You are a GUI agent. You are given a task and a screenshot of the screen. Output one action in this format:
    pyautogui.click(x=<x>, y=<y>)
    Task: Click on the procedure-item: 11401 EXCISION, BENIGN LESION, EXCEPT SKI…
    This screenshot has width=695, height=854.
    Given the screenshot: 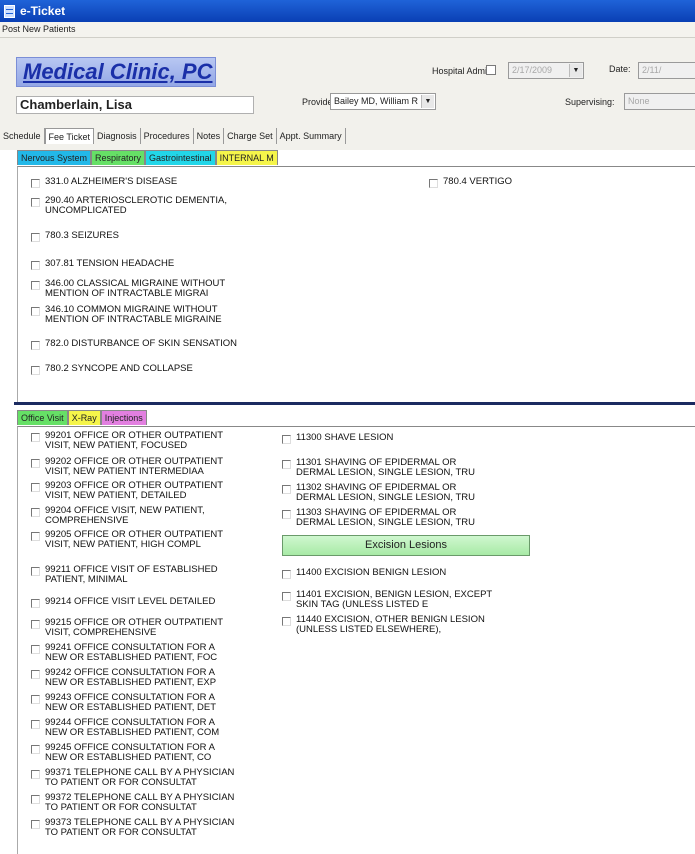 What is the action you would take?
    pyautogui.click(x=387, y=600)
    